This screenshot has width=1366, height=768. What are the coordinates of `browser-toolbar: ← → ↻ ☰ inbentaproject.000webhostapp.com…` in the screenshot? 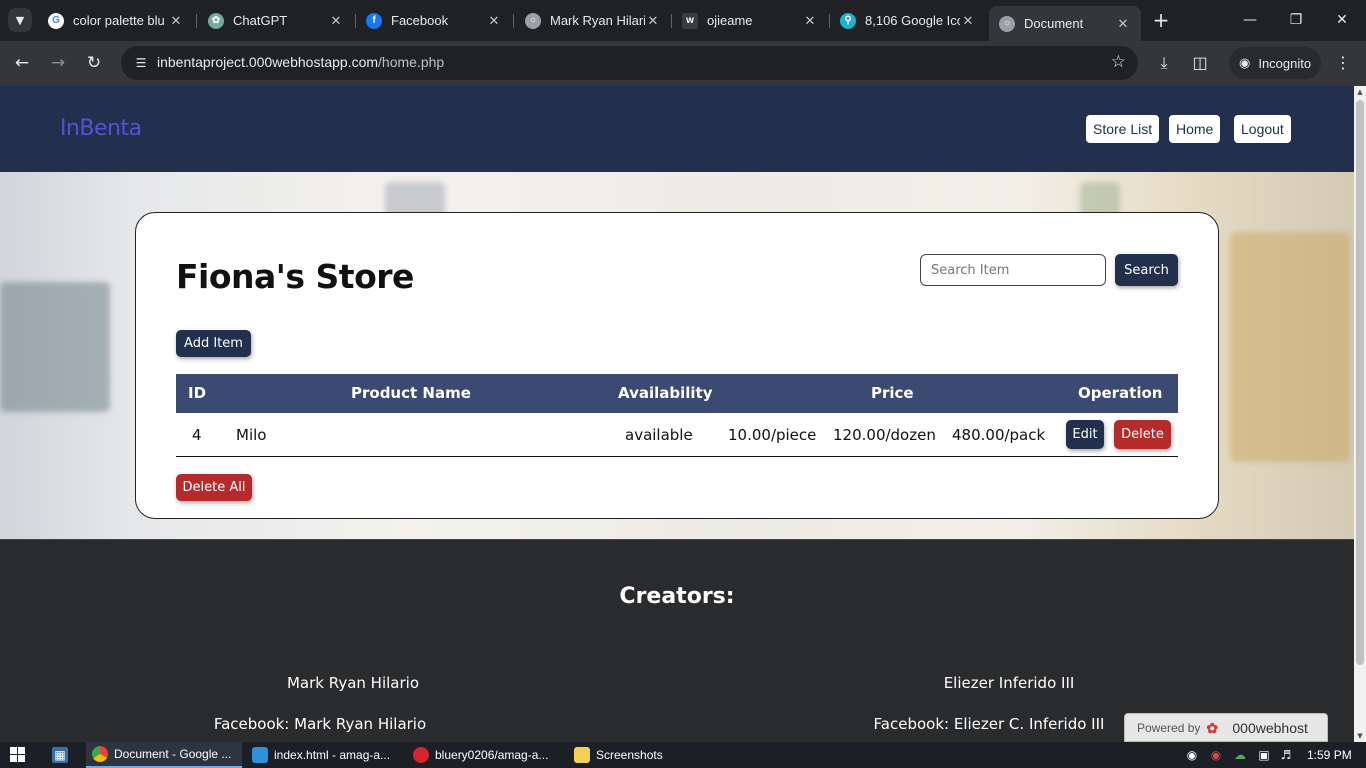 It's located at (683, 63).